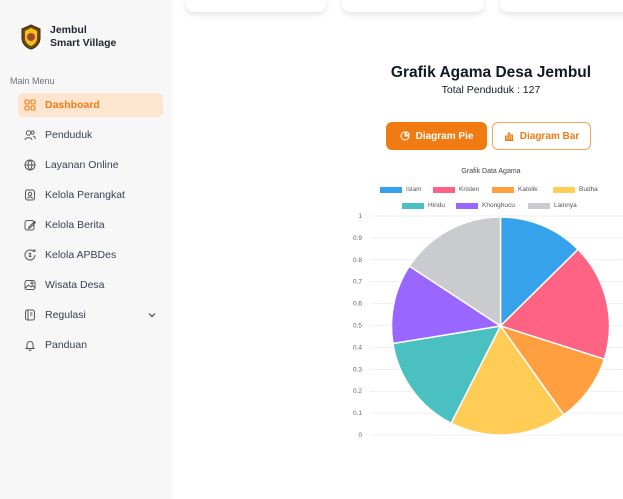 This screenshot has height=499, width=623. What do you see at coordinates (75, 225) in the screenshot?
I see `sidebar-item-label: Kelola Berita` at bounding box center [75, 225].